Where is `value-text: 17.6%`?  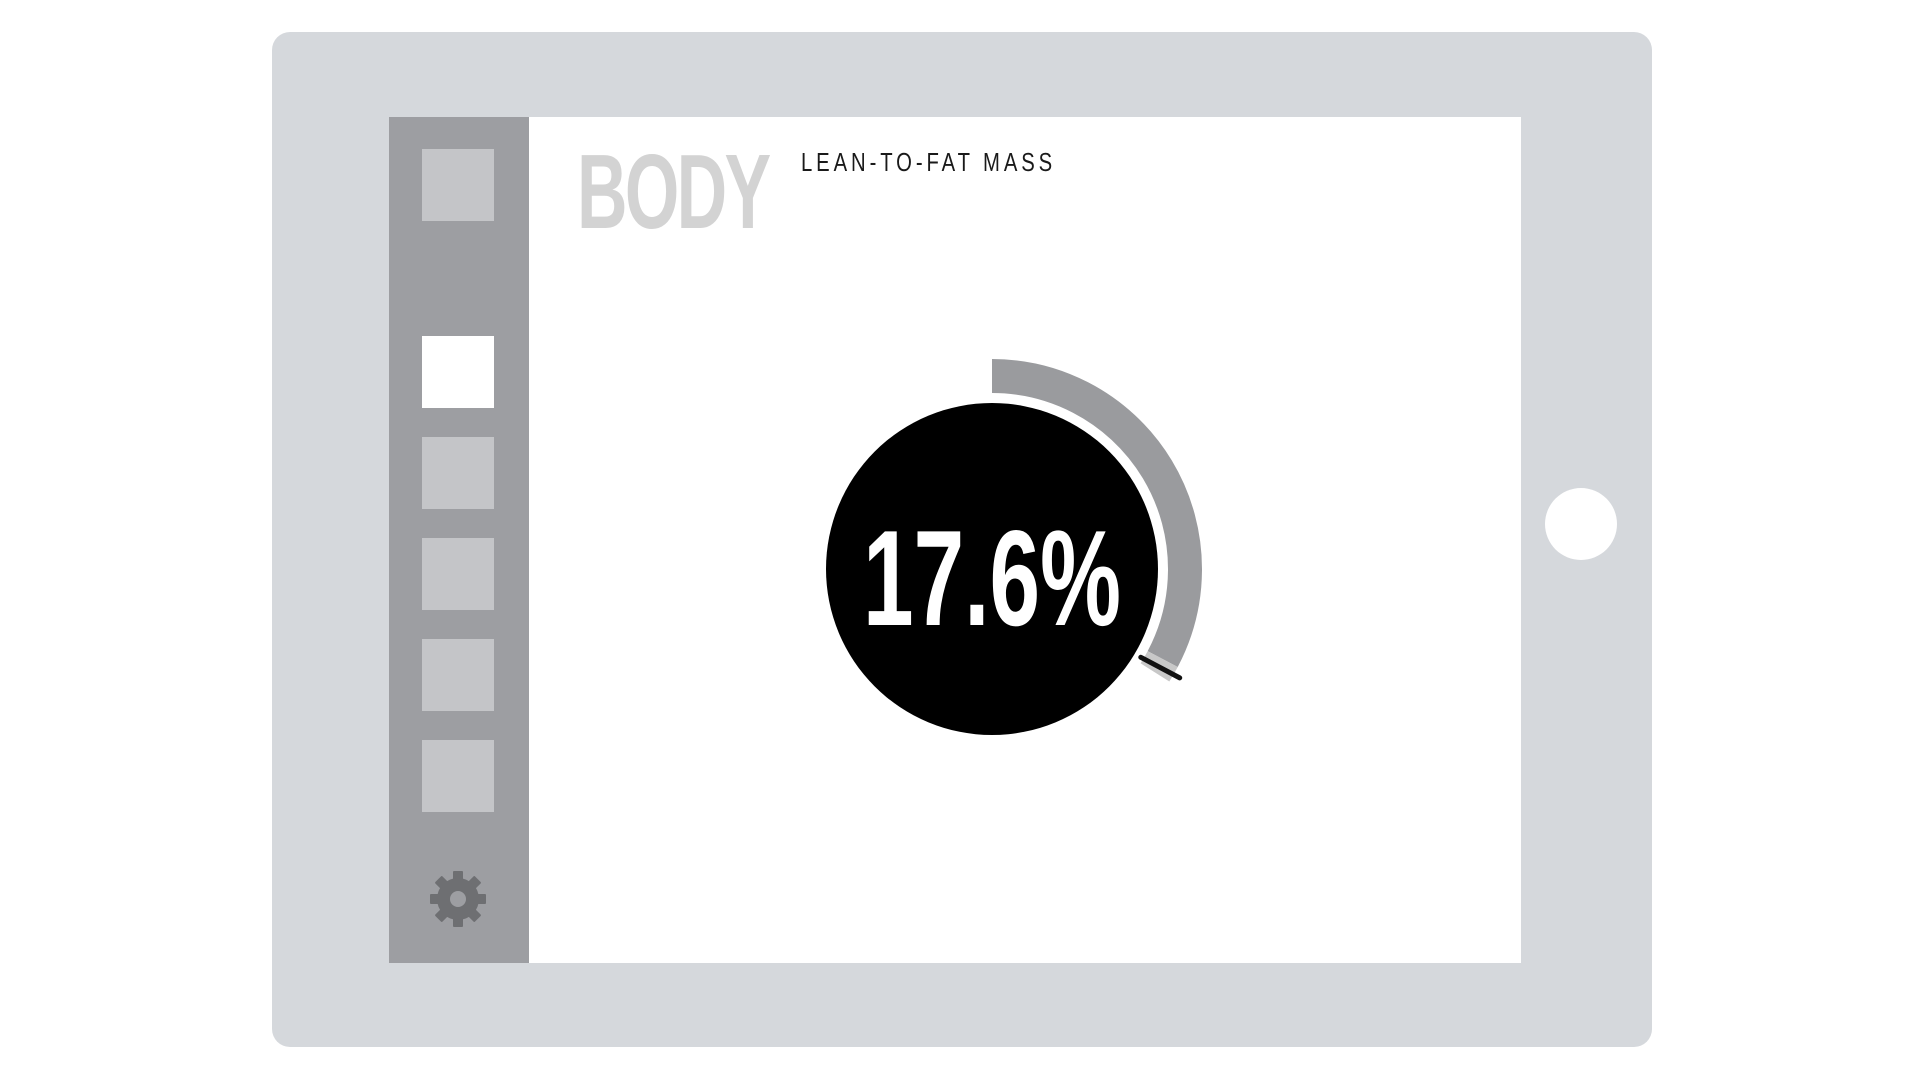 value-text: 17.6% is located at coordinates (992, 578).